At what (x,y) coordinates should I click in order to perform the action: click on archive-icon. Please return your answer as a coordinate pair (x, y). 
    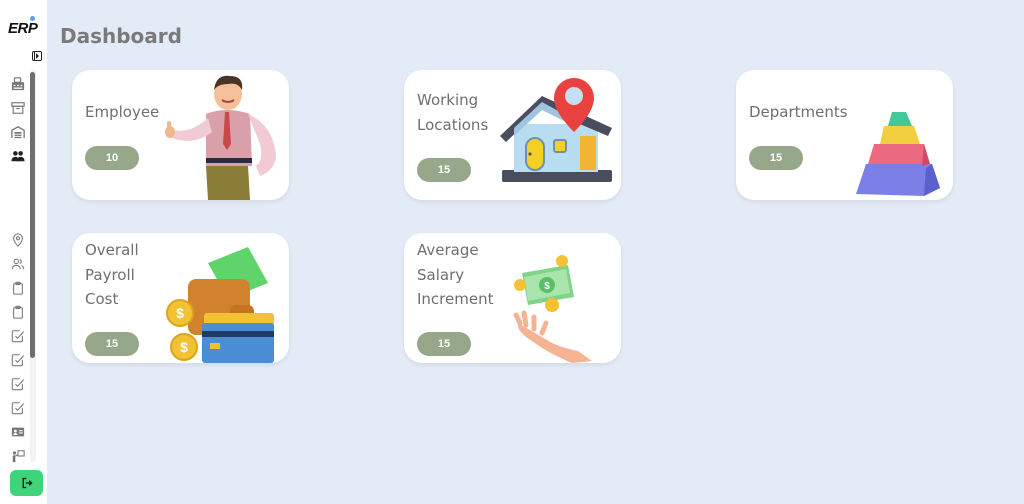
    Looking at the image, I should click on (18, 108).